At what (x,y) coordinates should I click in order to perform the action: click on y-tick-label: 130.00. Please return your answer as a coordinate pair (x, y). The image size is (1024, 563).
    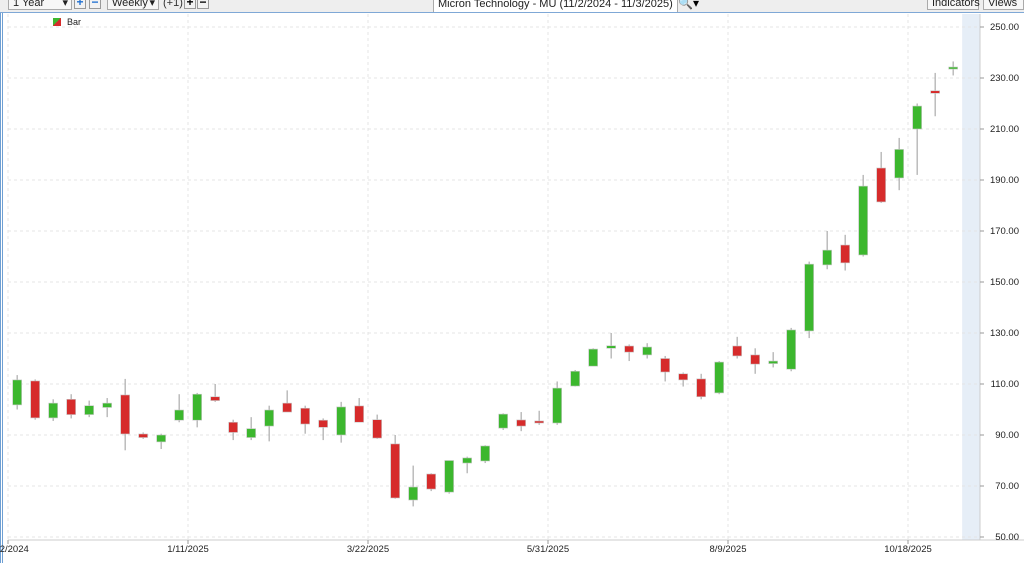
    Looking at the image, I should click on (1004, 333).